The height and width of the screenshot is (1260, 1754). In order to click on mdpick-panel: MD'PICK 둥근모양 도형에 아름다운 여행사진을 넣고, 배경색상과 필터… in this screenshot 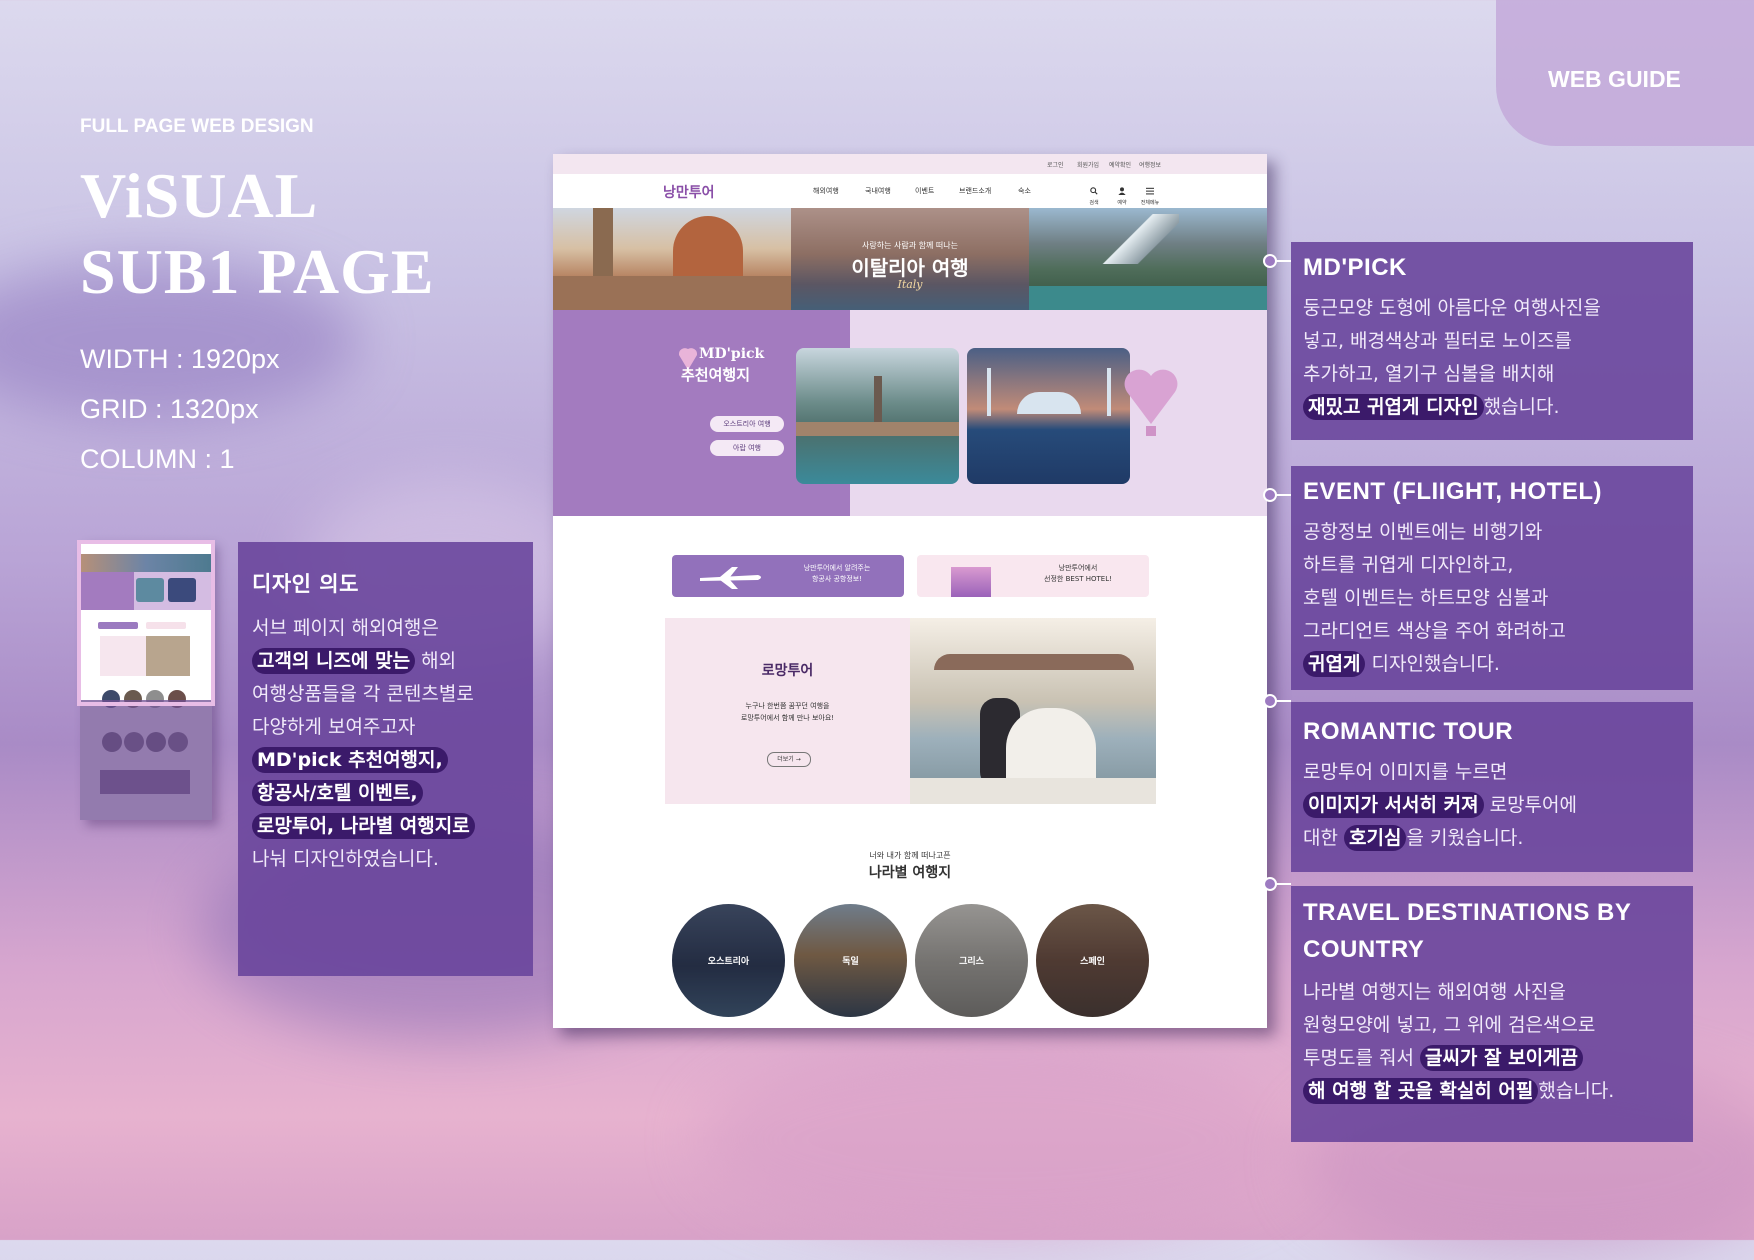, I will do `click(1492, 341)`.